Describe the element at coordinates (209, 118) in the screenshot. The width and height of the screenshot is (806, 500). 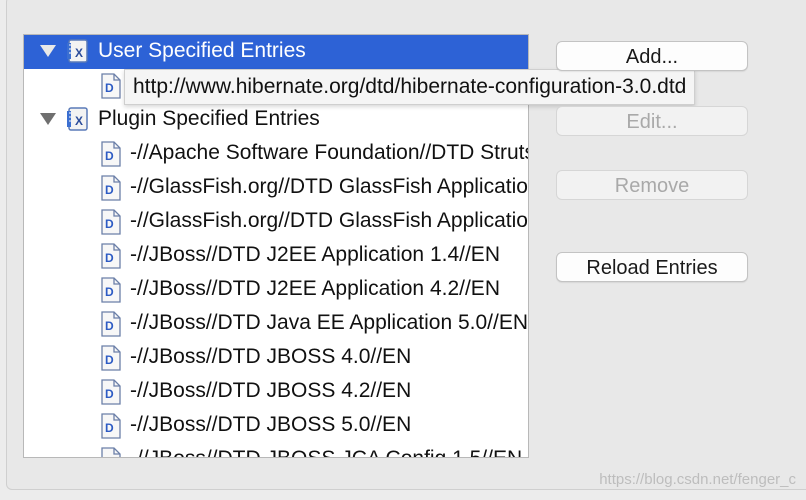
I see `tree-label: Plugin Specified Entries` at that location.